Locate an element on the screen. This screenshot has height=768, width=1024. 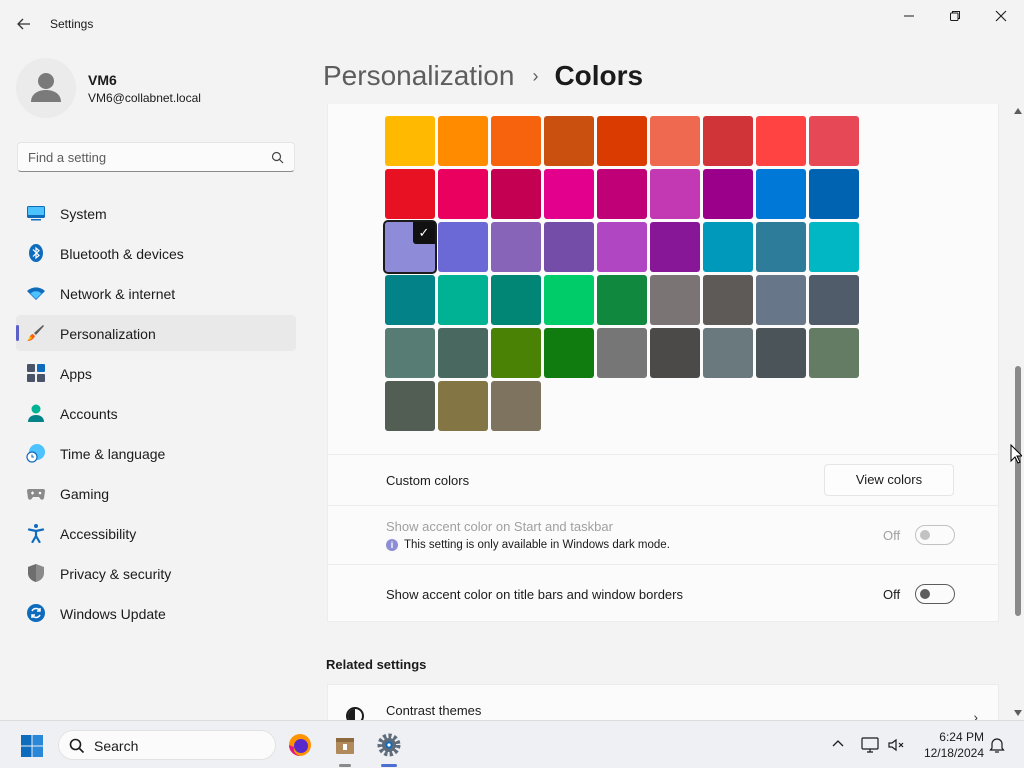
package-app is located at coordinates (345, 748).